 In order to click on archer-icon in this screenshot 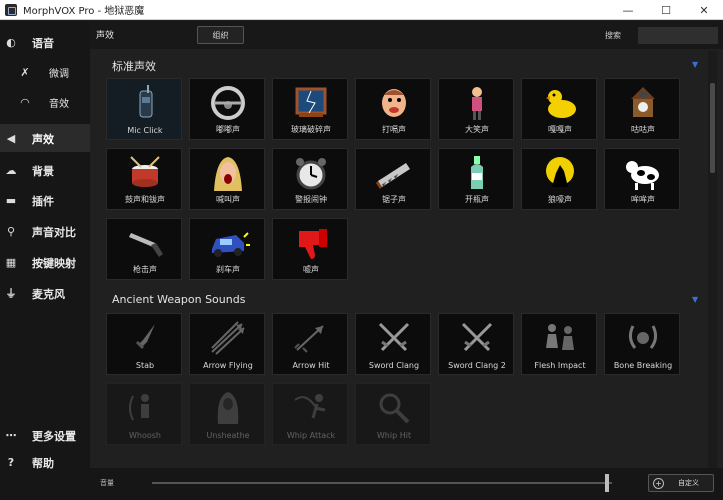, I will do `click(145, 408)`.